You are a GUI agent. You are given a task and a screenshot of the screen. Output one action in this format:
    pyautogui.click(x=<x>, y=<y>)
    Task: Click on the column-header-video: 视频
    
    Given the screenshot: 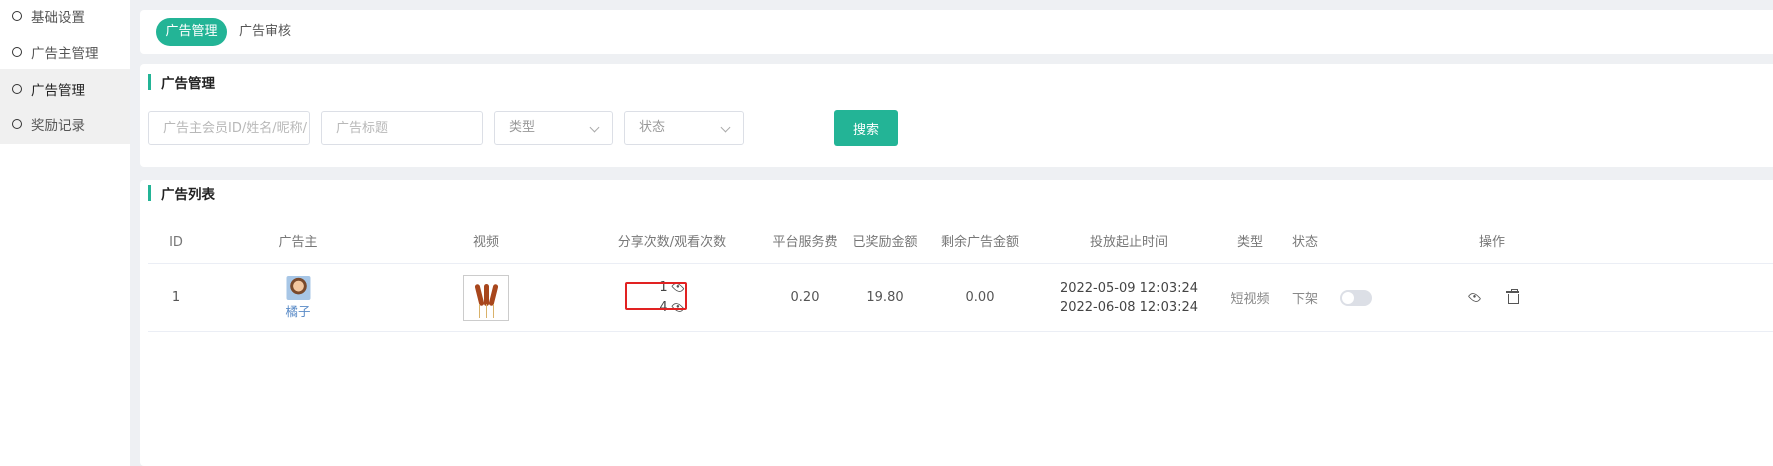 What is the action you would take?
    pyautogui.click(x=486, y=242)
    